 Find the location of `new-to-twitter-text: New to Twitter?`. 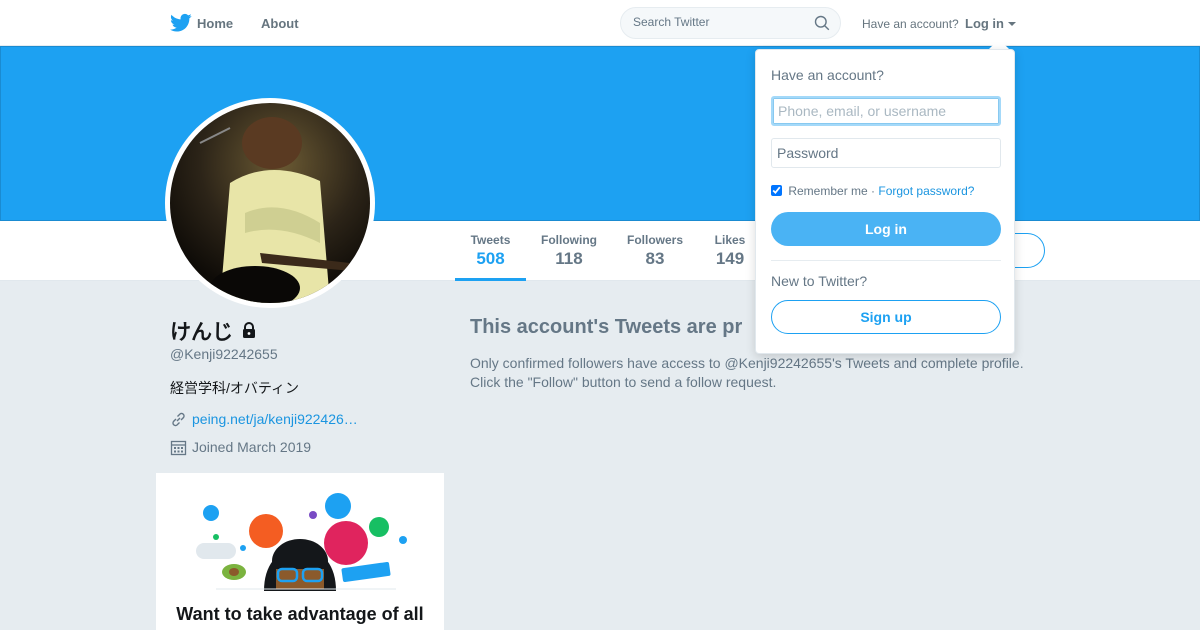

new-to-twitter-text: New to Twitter? is located at coordinates (819, 281).